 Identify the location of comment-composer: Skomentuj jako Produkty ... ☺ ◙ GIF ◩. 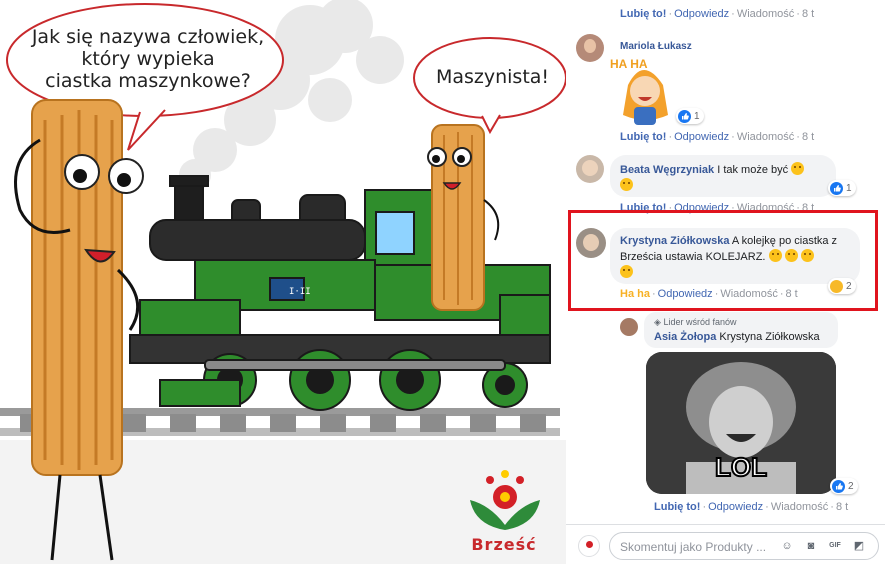
(725, 544).